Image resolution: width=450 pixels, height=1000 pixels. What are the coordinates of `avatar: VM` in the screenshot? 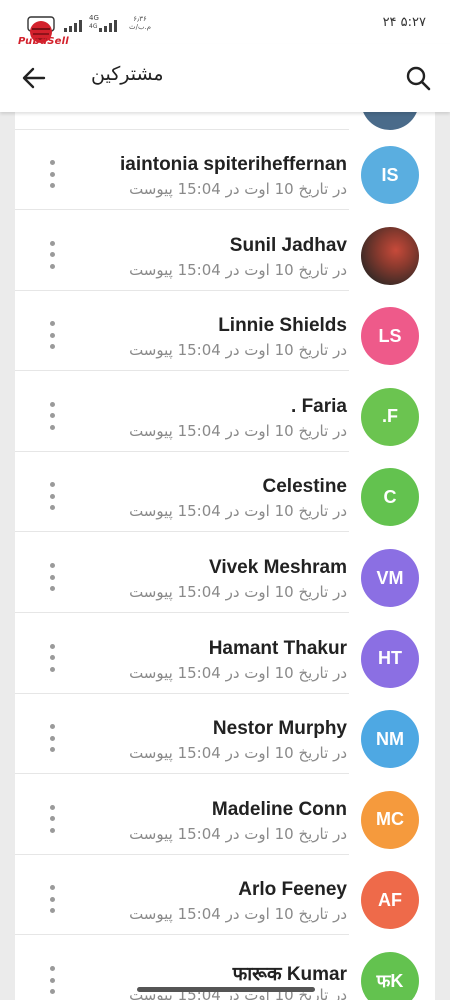 It's located at (390, 578).